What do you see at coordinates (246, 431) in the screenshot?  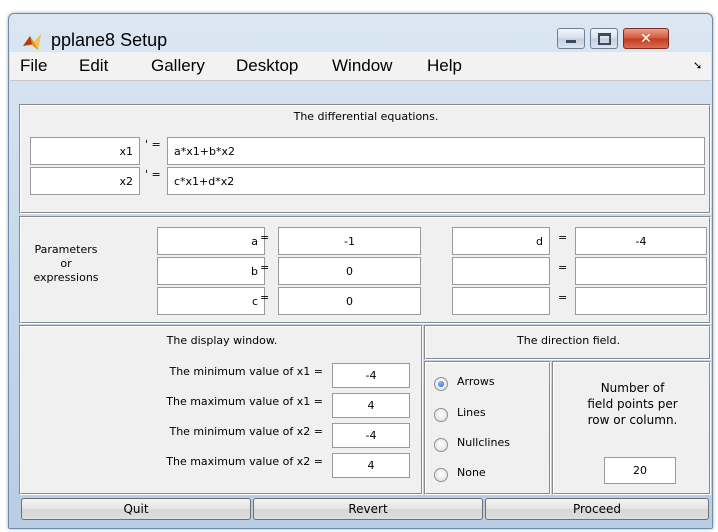 I see `ymin-label: The minimum value of x2 =` at bounding box center [246, 431].